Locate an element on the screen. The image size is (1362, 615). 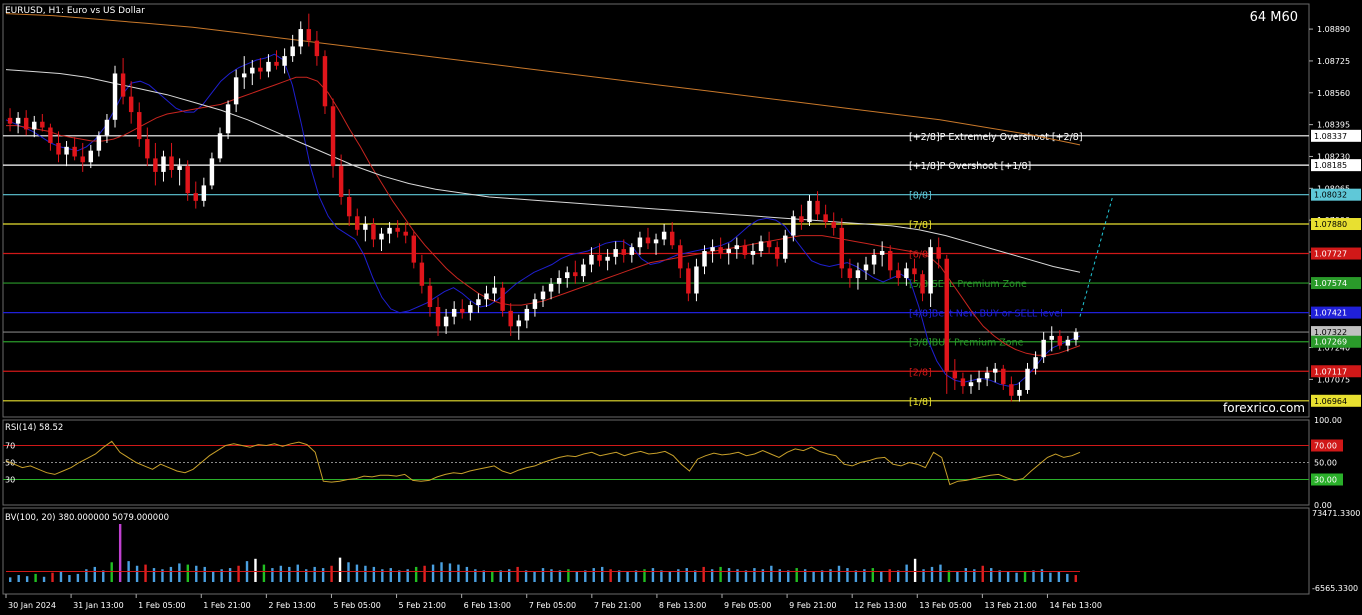
time-tick-label: 1 Feb 21:00 is located at coordinates (226, 605).